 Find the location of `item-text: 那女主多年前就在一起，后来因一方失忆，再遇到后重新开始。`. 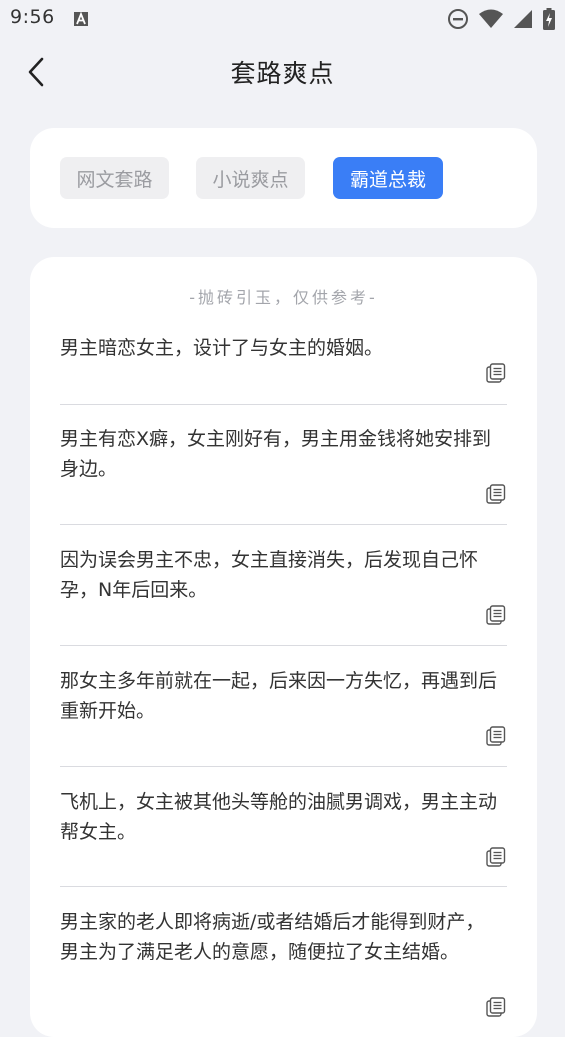

item-text: 那女主多年前就在一起，后来因一方失忆，再遇到后重新开始。 is located at coordinates (279, 696).